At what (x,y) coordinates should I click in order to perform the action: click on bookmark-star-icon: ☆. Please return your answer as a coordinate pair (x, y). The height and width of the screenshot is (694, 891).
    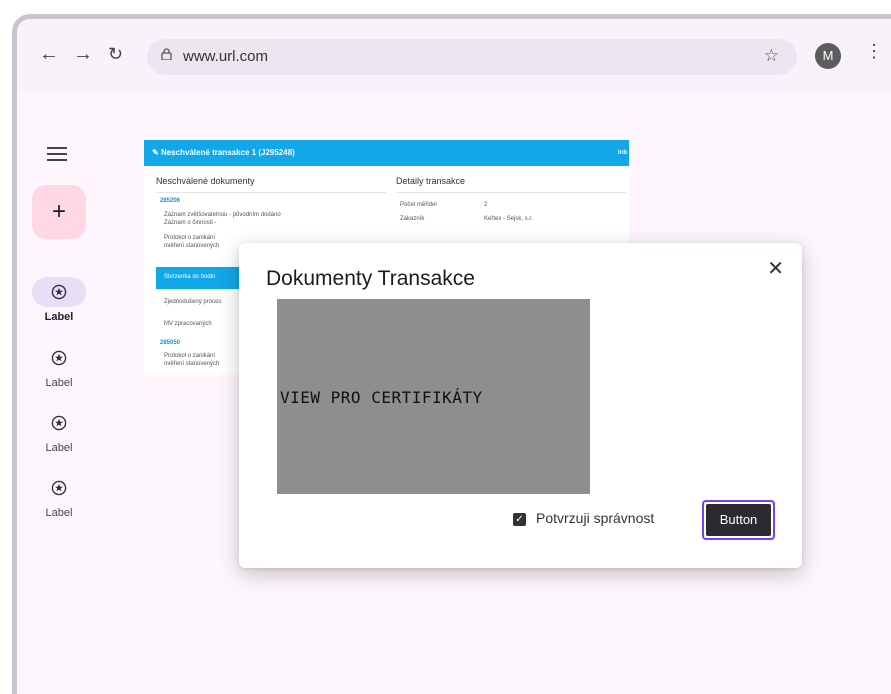
    Looking at the image, I should click on (771, 56).